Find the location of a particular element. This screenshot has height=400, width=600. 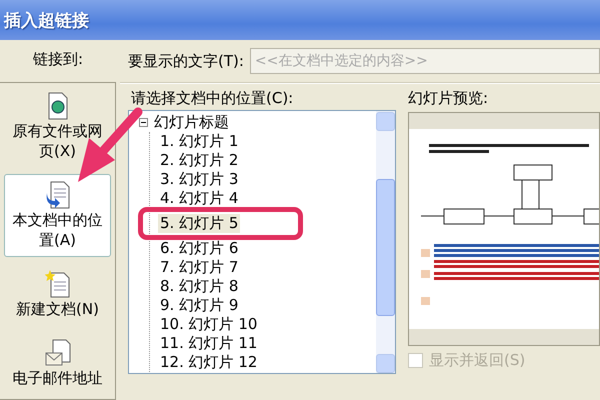

tree-item: 8. 幻灯片 8 is located at coordinates (199, 286).